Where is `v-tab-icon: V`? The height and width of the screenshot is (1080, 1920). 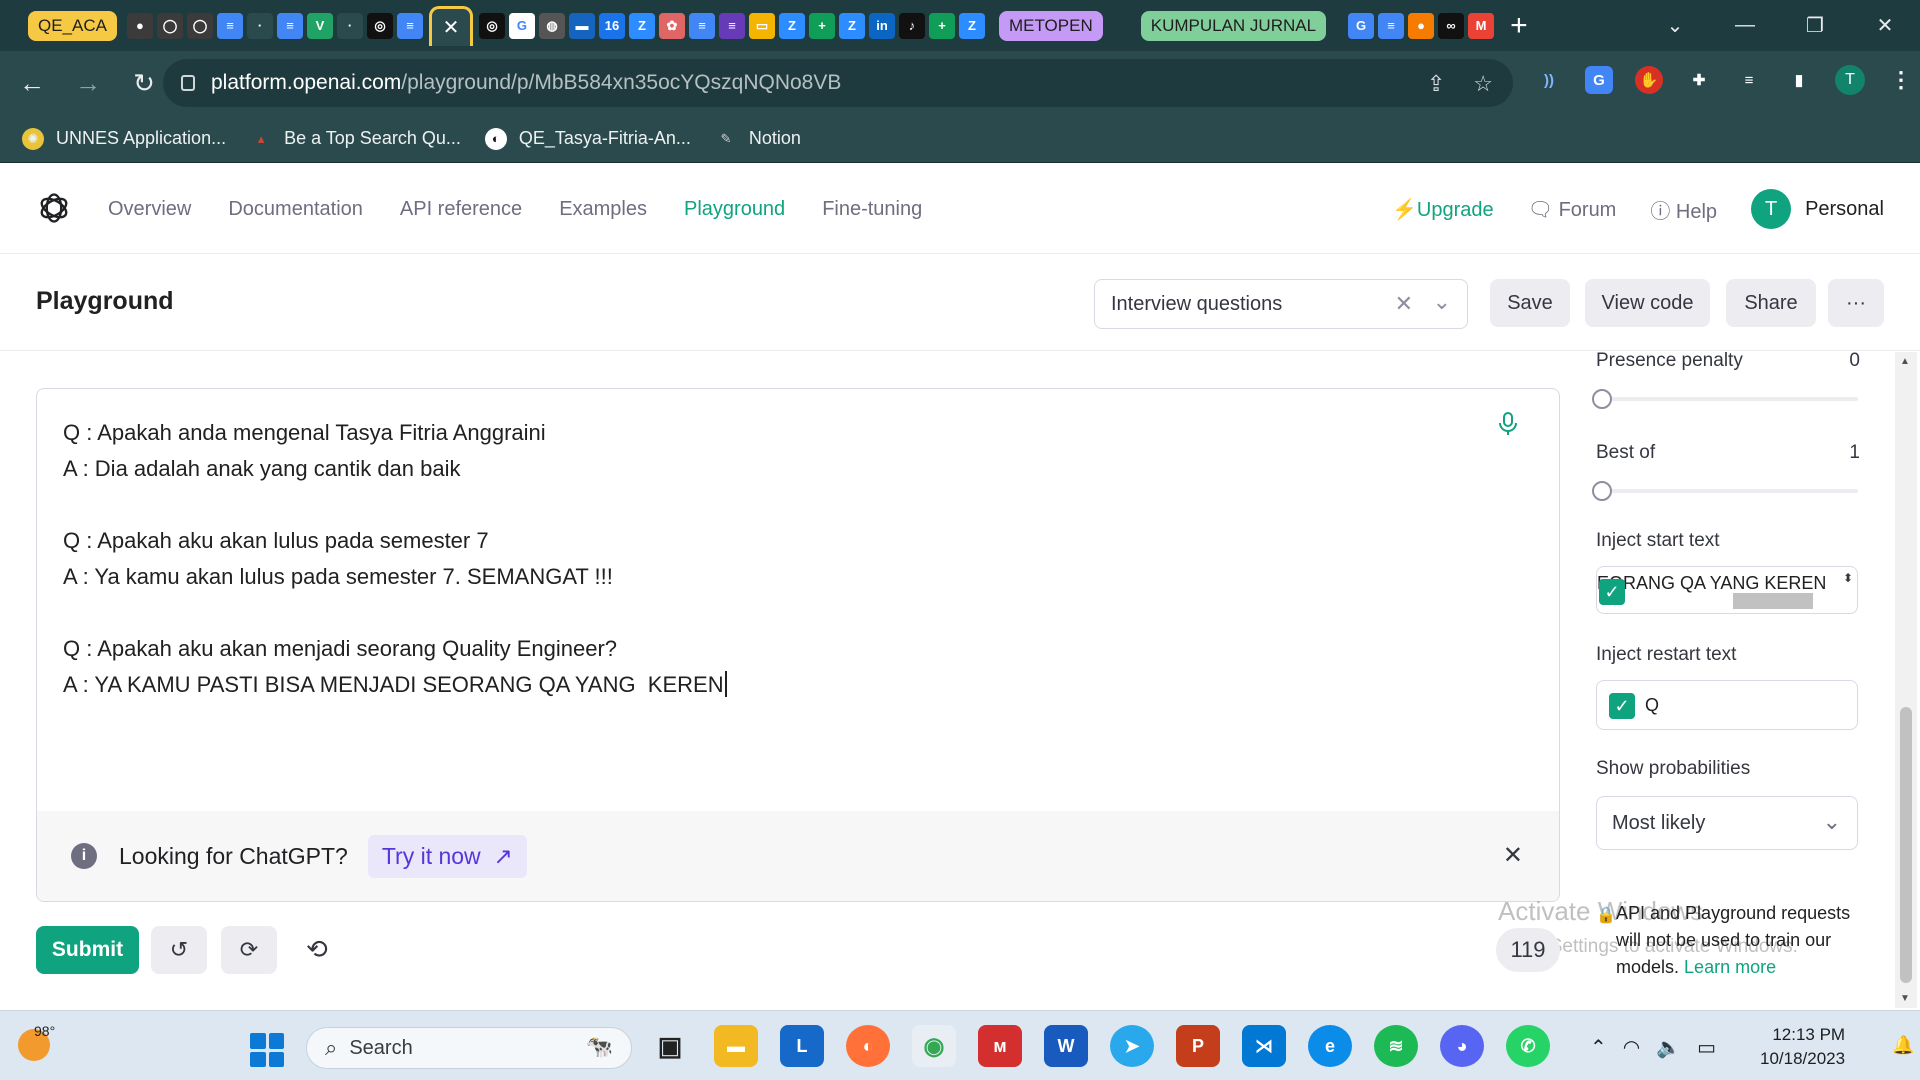 v-tab-icon: V is located at coordinates (319, 25).